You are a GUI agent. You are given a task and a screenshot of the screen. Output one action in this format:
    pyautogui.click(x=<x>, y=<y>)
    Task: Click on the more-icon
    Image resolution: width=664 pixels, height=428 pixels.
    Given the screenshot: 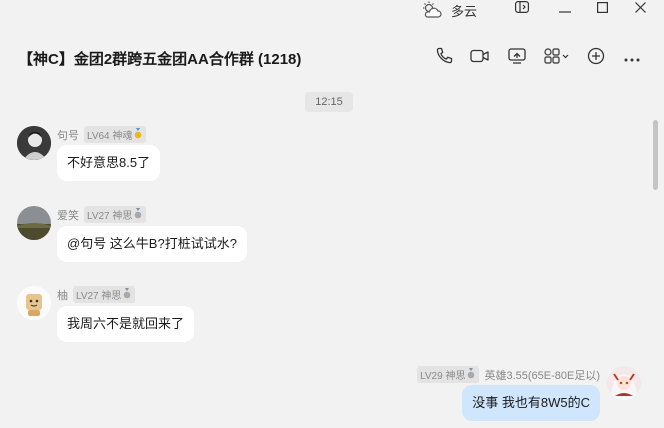 What is the action you would take?
    pyautogui.click(x=632, y=58)
    